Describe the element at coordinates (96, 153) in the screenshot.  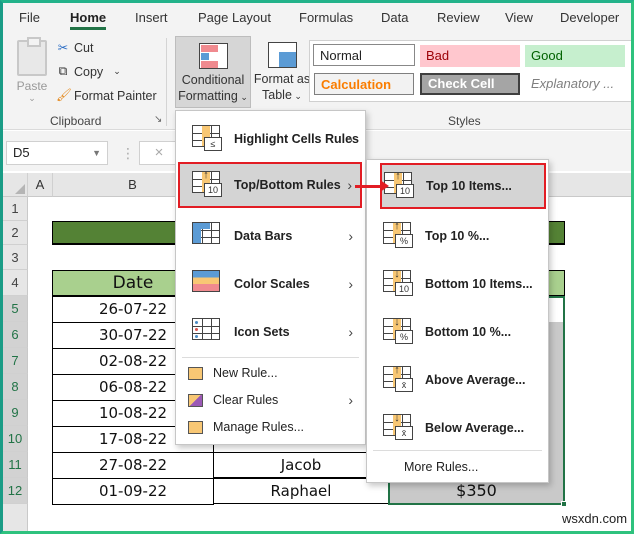
I see `dropdown-arrow-icon: ▼` at that location.